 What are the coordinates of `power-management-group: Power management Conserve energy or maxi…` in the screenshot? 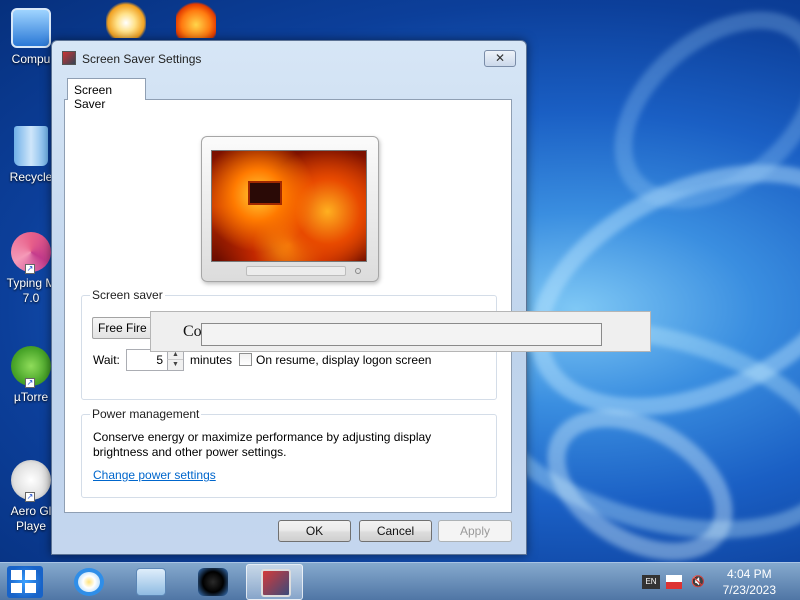 It's located at (289, 452).